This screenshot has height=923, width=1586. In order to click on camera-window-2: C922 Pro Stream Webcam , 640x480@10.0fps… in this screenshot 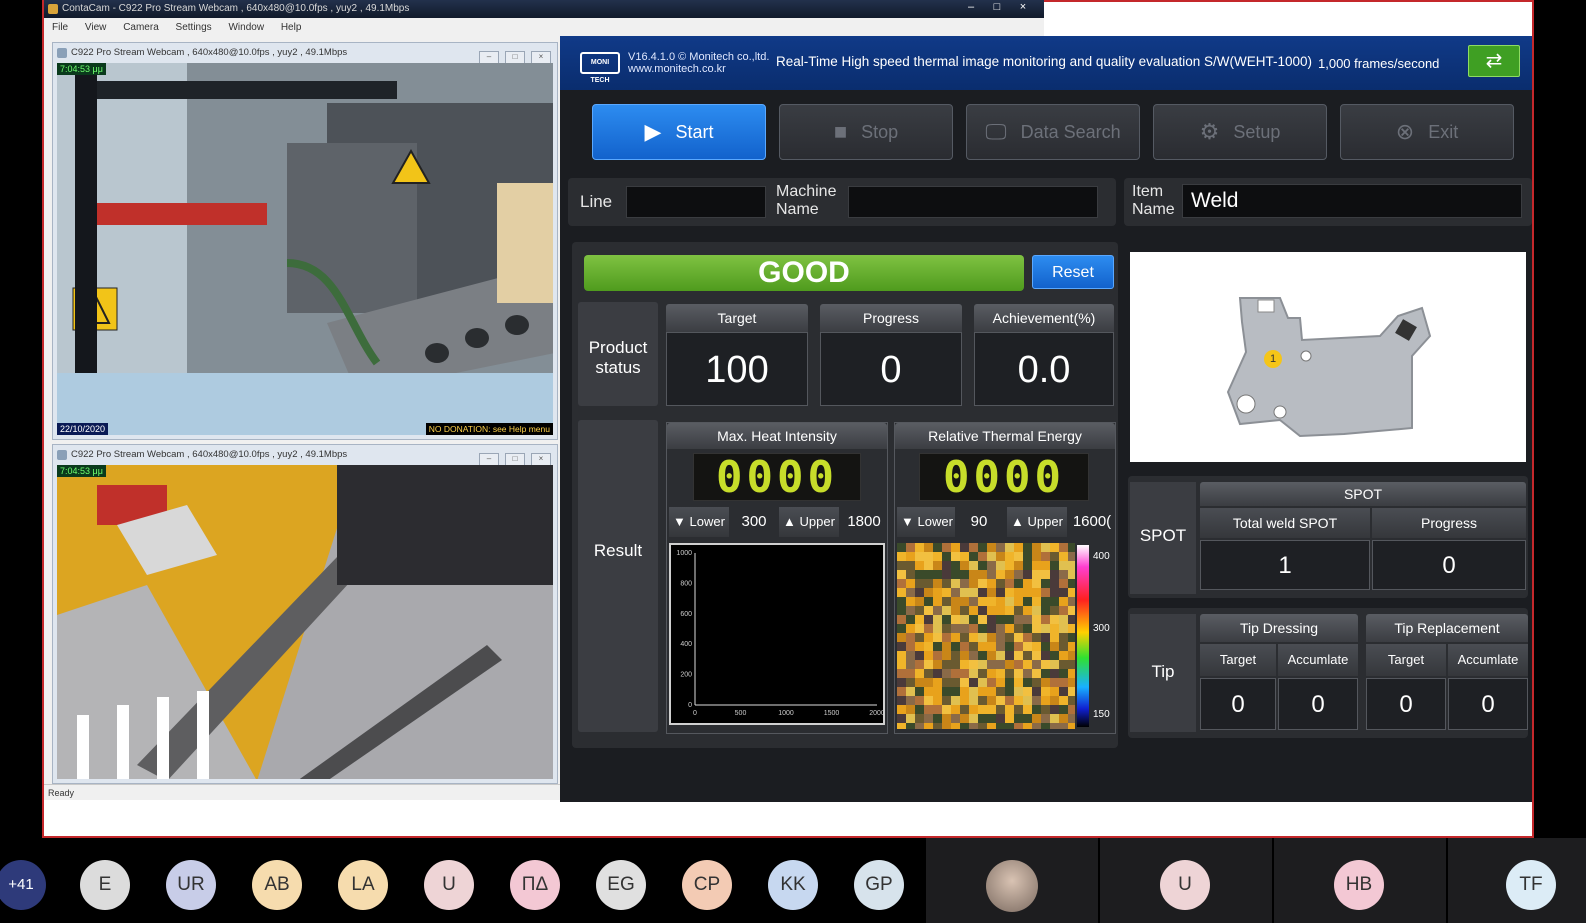, I will do `click(305, 614)`.